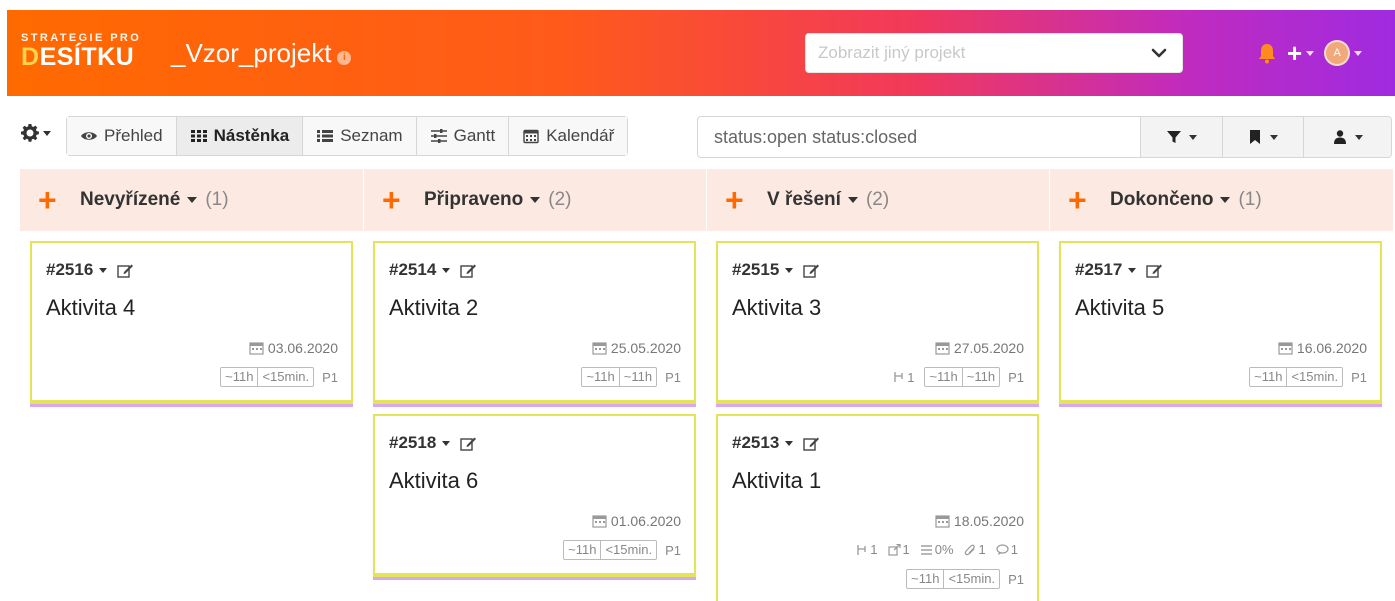  I want to click on column-header: + V řešení (2), so click(878, 200).